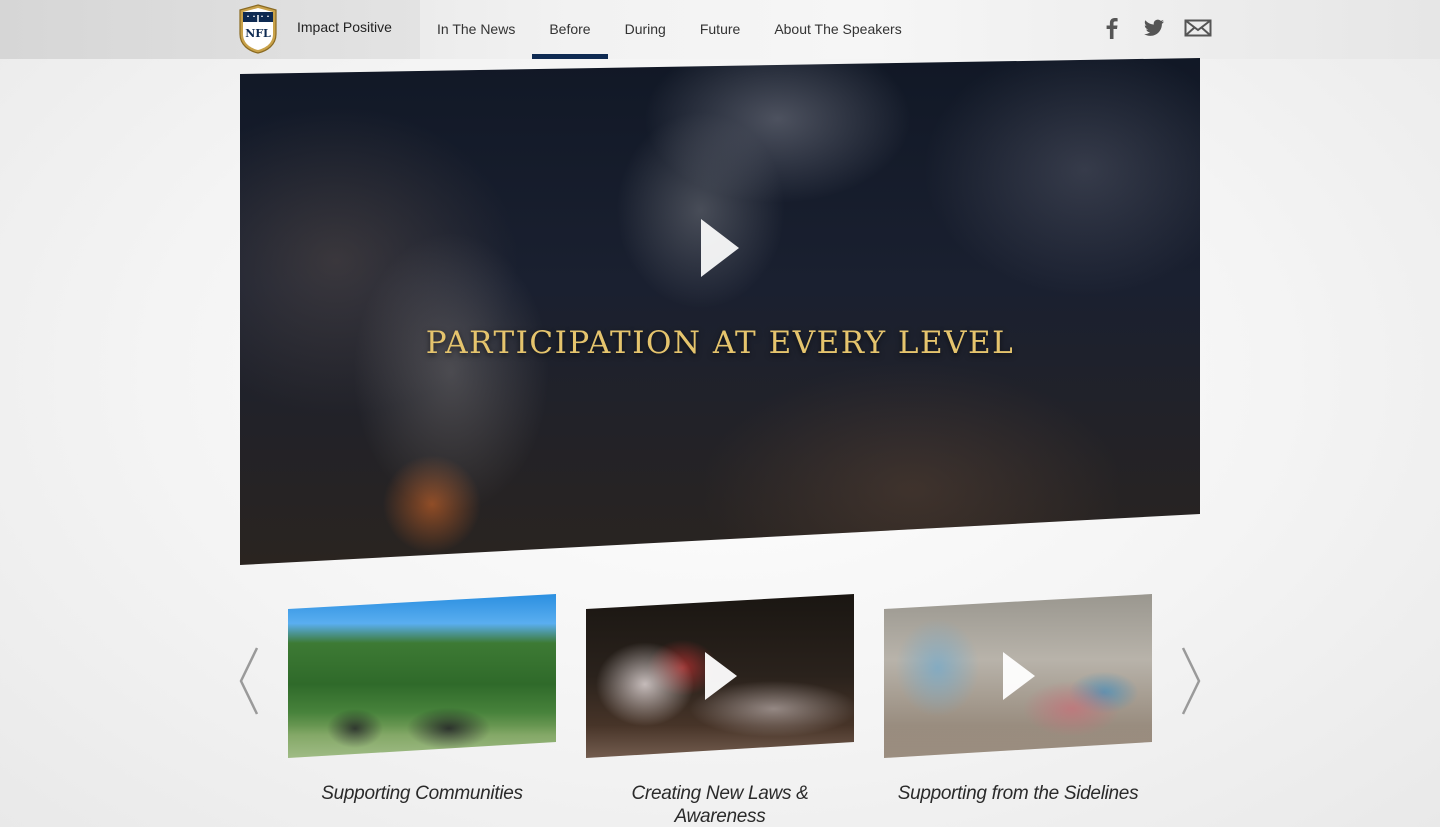 This screenshot has height=827, width=1440. Describe the element at coordinates (422, 793) in the screenshot. I see `video-card-caption: Supporting Communities` at that location.